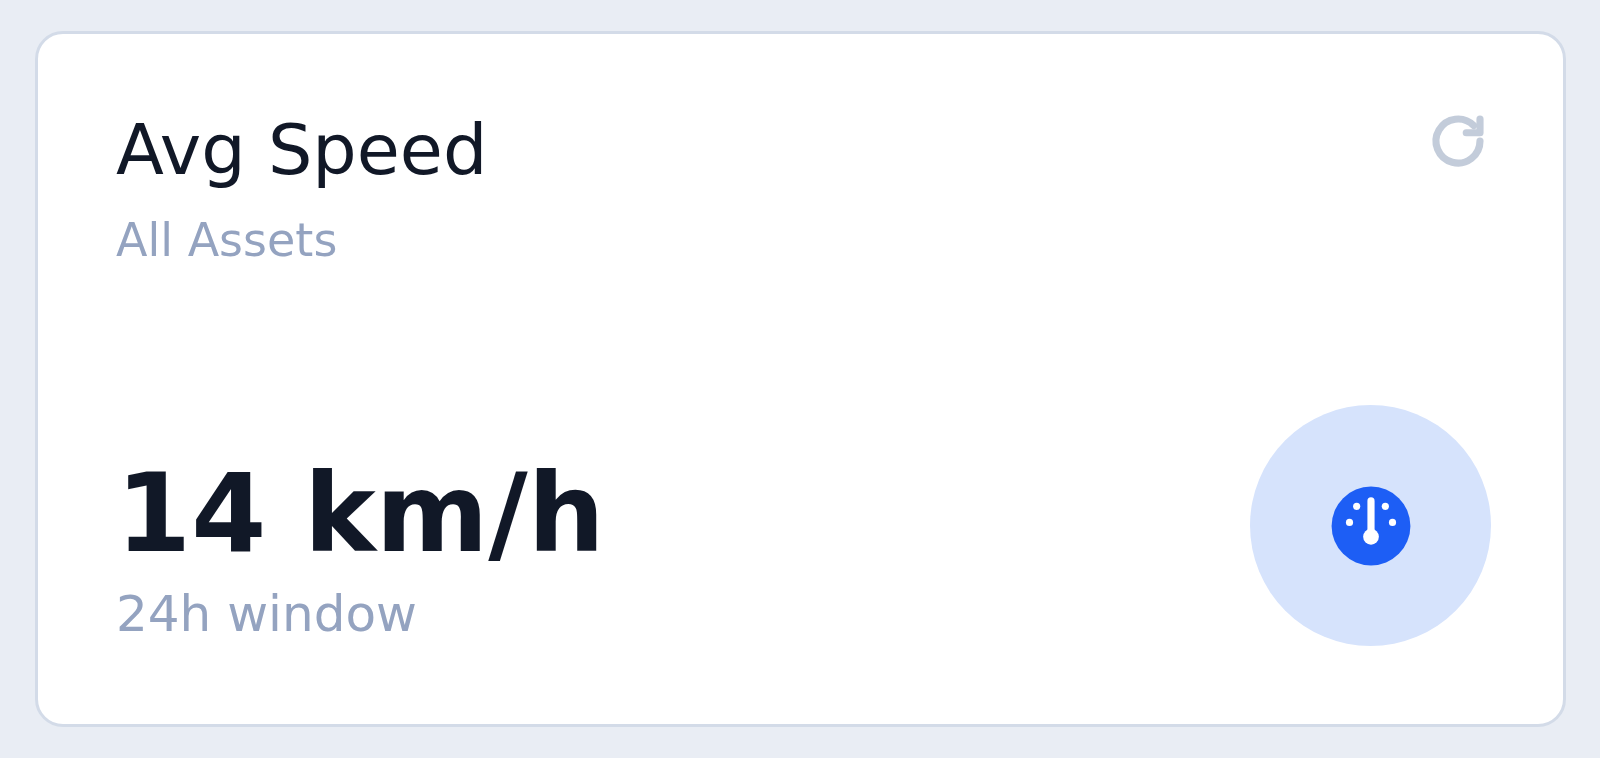 Image resolution: width=1600 pixels, height=758 pixels. Describe the element at coordinates (267, 614) in the screenshot. I see `speed-caption: 24h window` at that location.